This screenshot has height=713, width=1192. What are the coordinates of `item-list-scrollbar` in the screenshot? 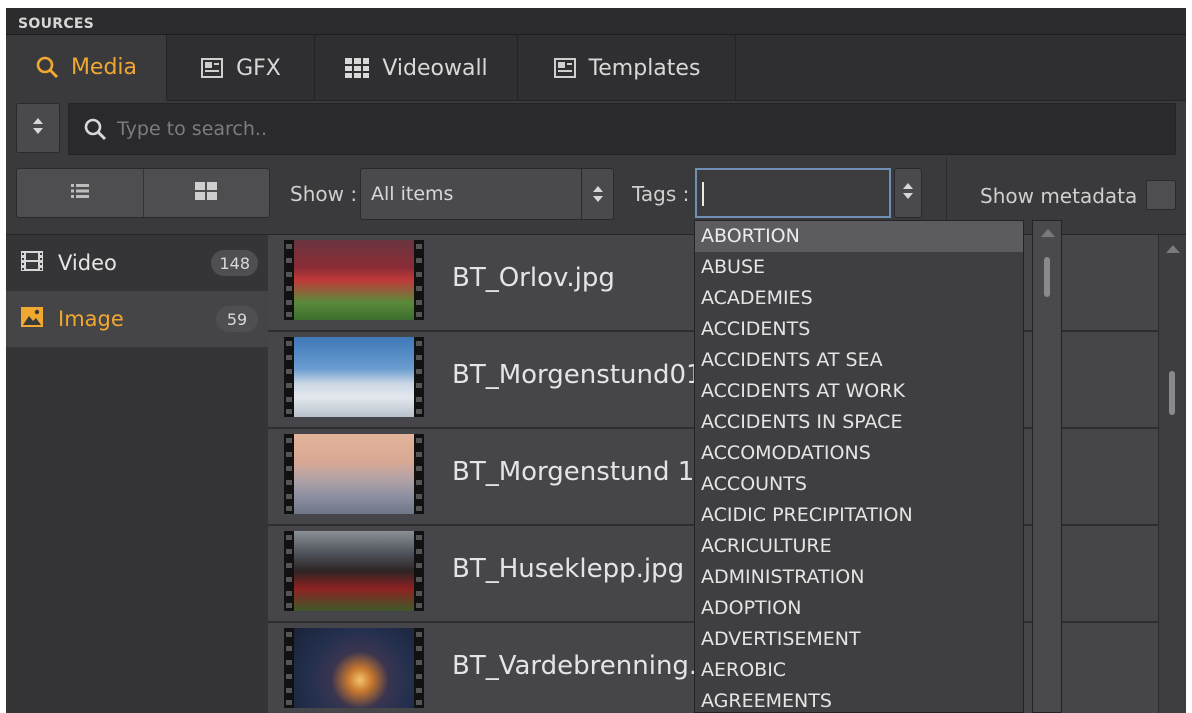 It's located at (1172, 474).